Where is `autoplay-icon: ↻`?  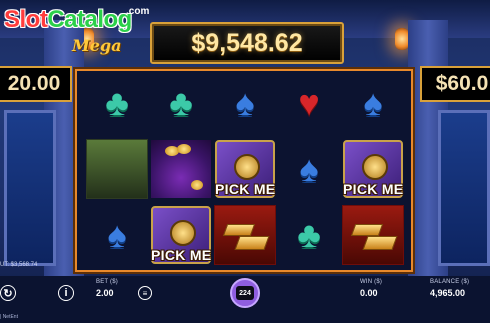
autoplay-icon: ↻ is located at coordinates (8, 293).